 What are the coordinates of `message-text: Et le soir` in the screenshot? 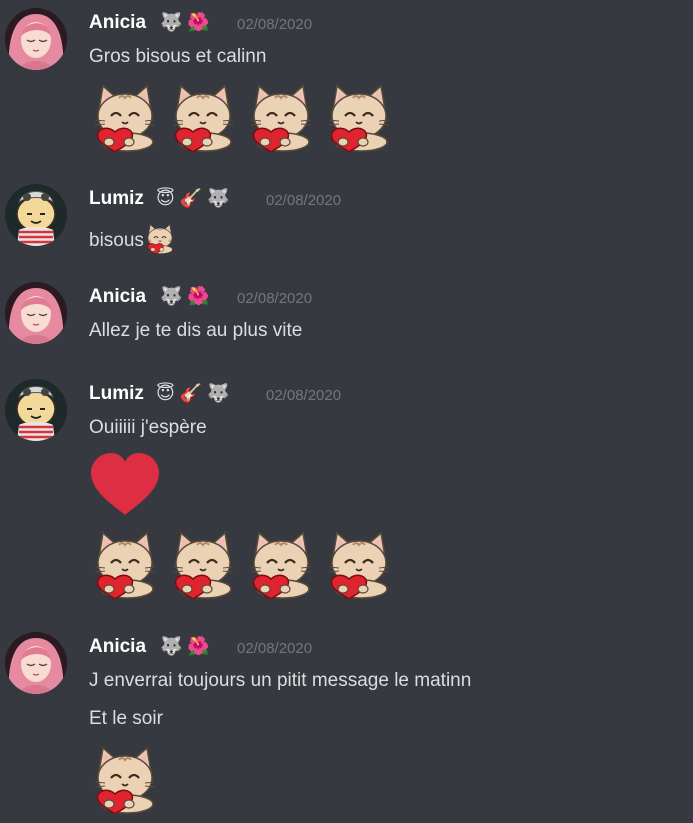 It's located at (126, 718).